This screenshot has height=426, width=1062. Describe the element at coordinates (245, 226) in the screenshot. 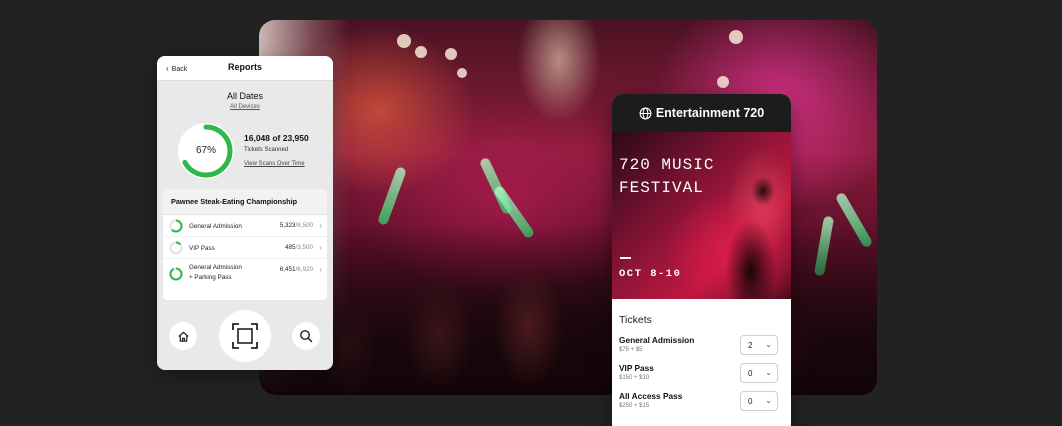

I see `ticket-type-row: General Admission 5,323/8,500 ›` at that location.